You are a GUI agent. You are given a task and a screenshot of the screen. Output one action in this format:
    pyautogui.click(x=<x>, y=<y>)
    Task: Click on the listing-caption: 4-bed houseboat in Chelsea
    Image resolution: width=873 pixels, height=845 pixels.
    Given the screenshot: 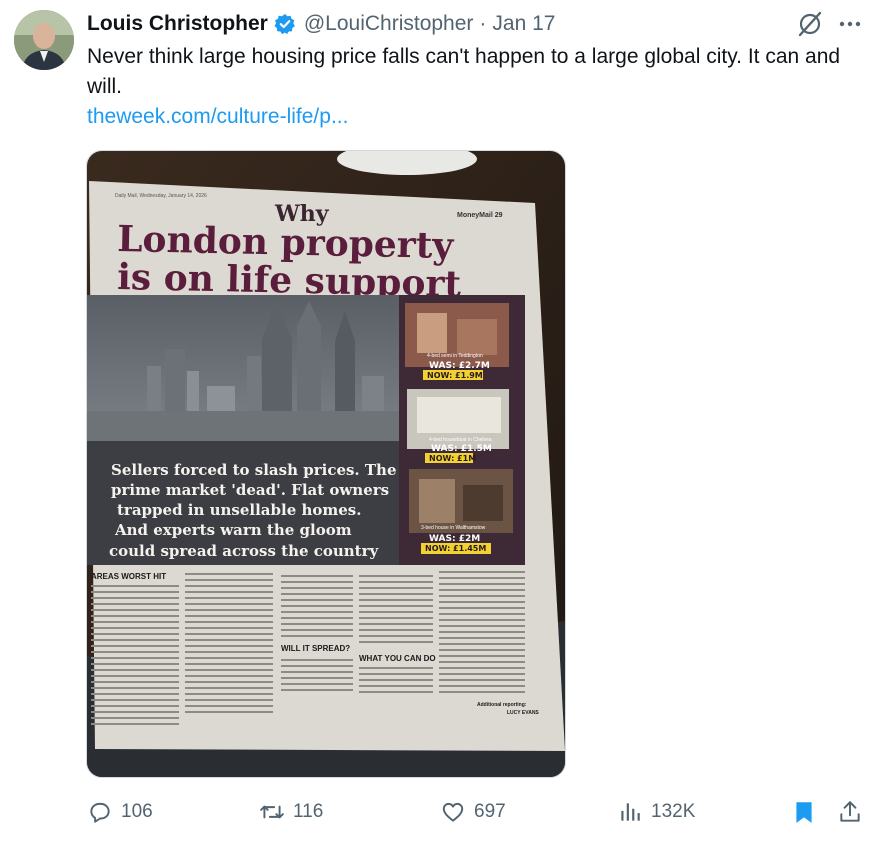 What is the action you would take?
    pyautogui.click(x=460, y=440)
    